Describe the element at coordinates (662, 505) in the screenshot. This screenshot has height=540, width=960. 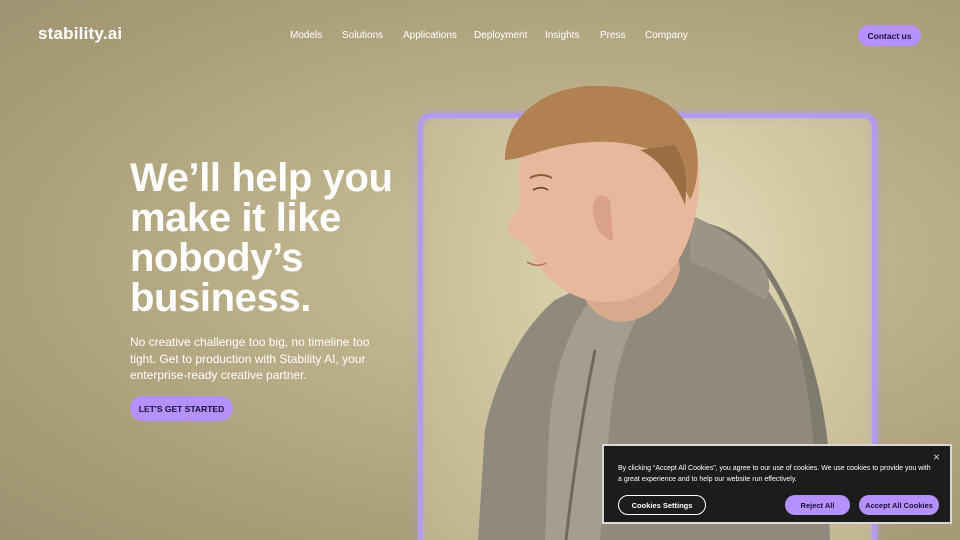
I see `cookies-settings-button: Cookies Settings` at that location.